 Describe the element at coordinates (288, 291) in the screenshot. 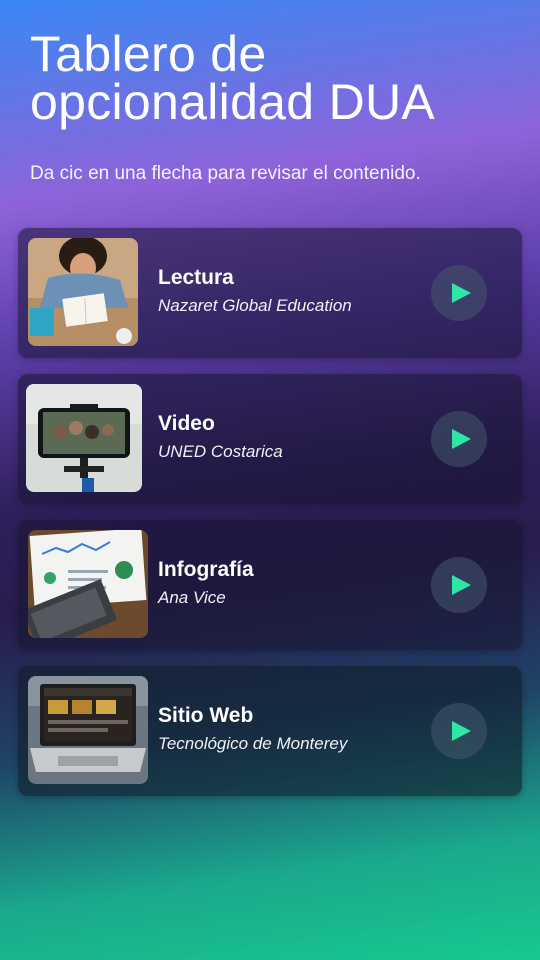

I see `card-text: Lectura Nazaret Global Education` at that location.